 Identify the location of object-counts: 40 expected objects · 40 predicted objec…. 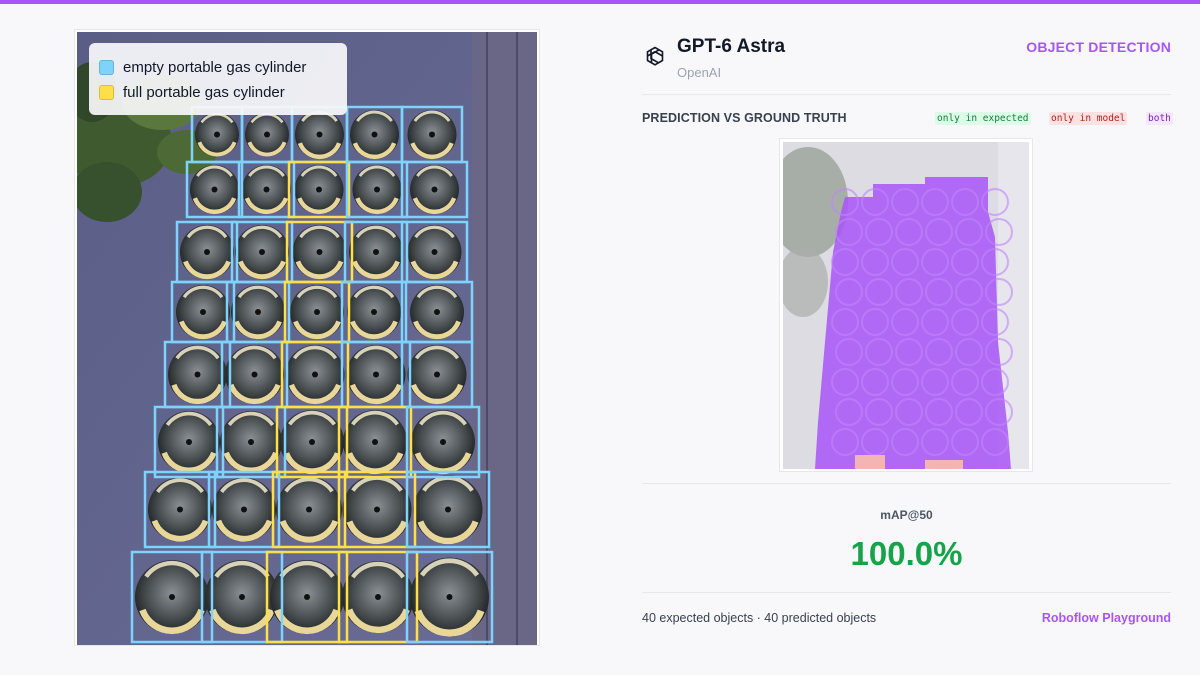
(759, 618).